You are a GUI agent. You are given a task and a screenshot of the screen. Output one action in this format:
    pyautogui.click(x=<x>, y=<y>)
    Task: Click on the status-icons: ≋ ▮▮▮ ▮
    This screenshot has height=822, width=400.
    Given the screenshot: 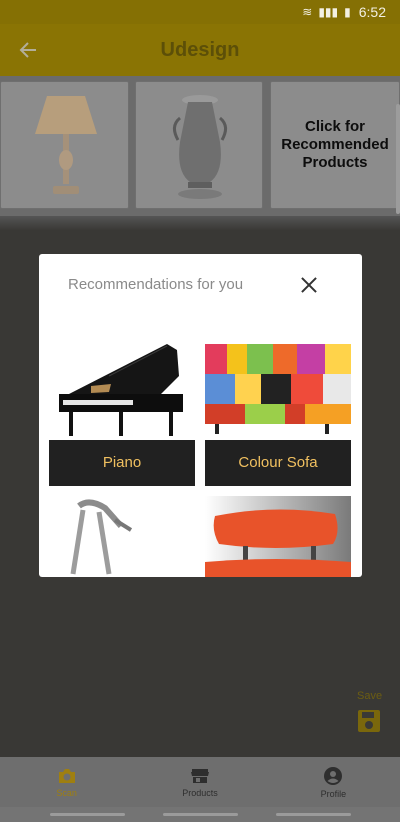 What is the action you would take?
    pyautogui.click(x=326, y=12)
    